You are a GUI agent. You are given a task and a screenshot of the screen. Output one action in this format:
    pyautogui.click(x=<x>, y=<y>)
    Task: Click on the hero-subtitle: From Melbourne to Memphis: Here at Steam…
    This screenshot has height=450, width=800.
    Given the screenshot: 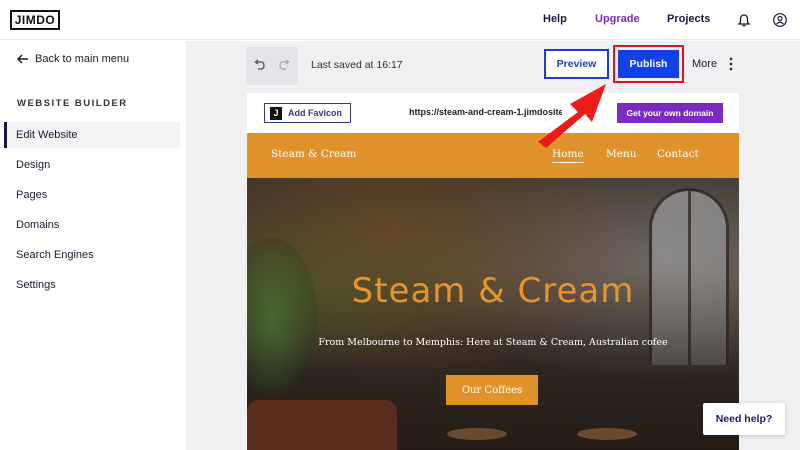 What is the action you would take?
    pyautogui.click(x=493, y=342)
    